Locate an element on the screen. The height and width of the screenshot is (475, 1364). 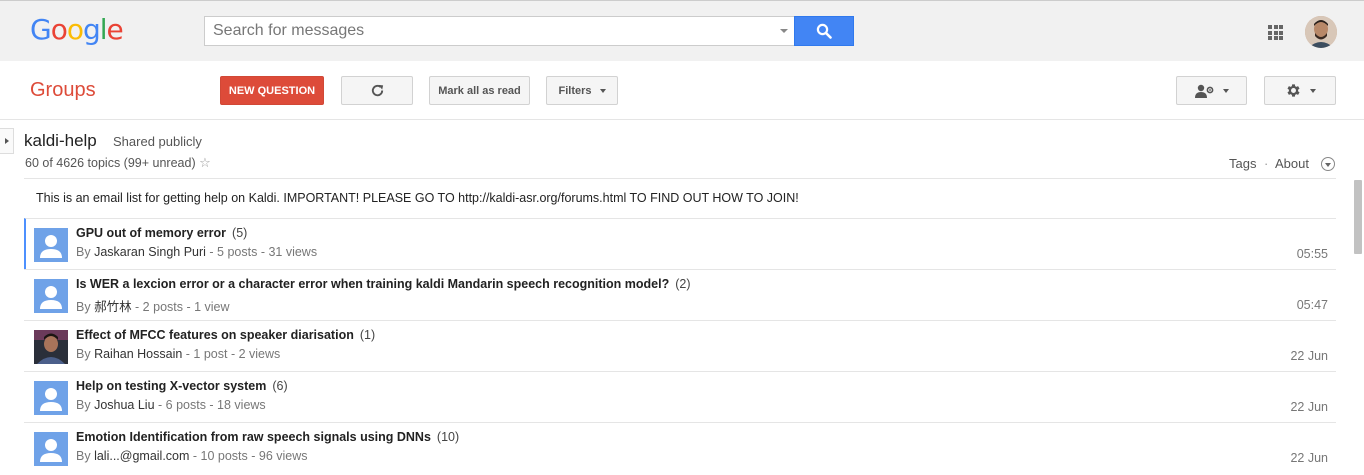
author-photo is located at coordinates (51, 347).